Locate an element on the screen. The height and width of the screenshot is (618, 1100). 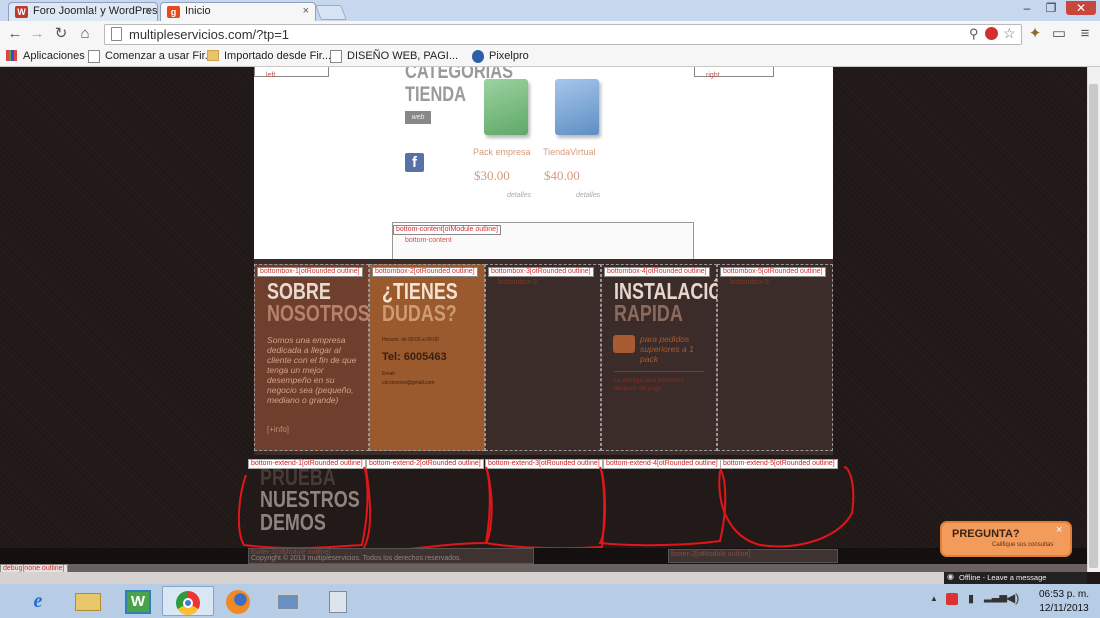
windows-taskbar: e W ▲ ▮ ▂▃▅ ◀) 06:53 p. m. 12/11/2013 is located at coordinates (550, 601).